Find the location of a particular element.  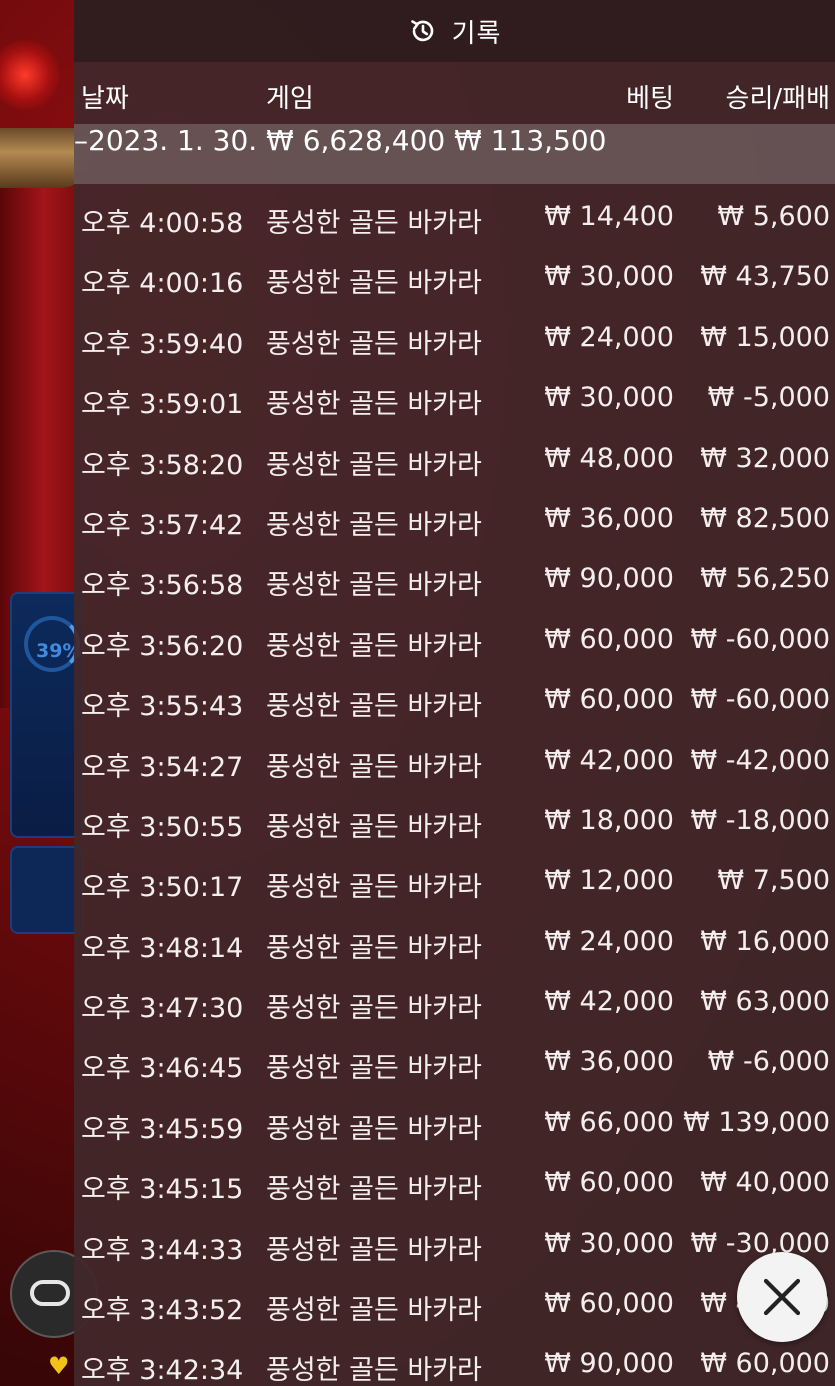

date-summary-row: –2023. 1. 30. ₩ 6,628,400 ₩ 113,500 is located at coordinates (454, 154).